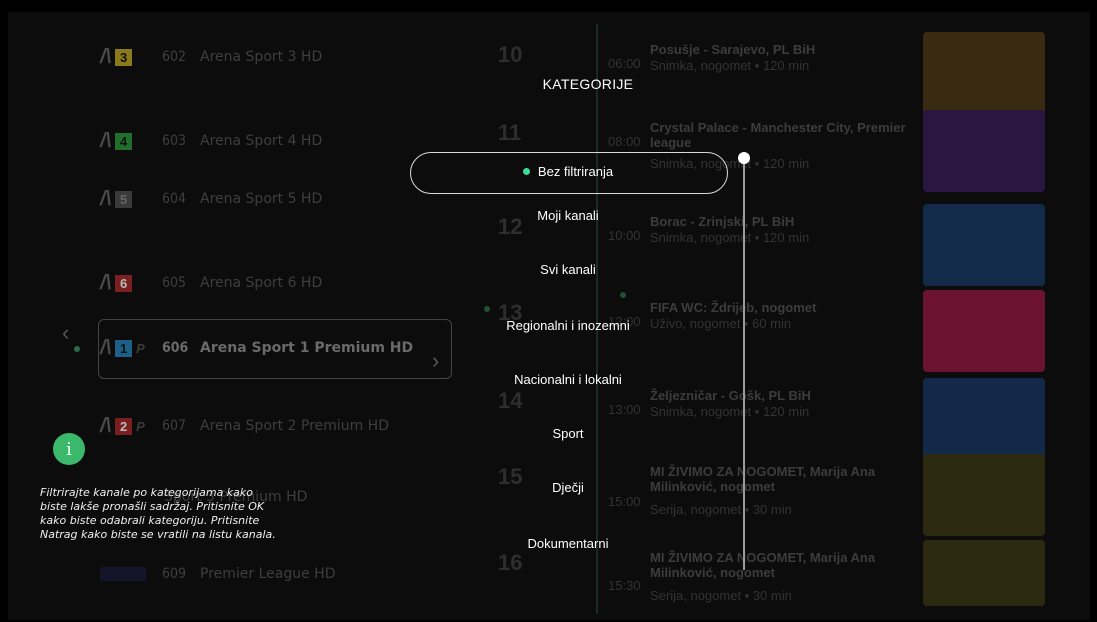 The height and width of the screenshot is (622, 1097). Describe the element at coordinates (261, 199) in the screenshot. I see `channel-name: Arena Sport 5 HD` at that location.